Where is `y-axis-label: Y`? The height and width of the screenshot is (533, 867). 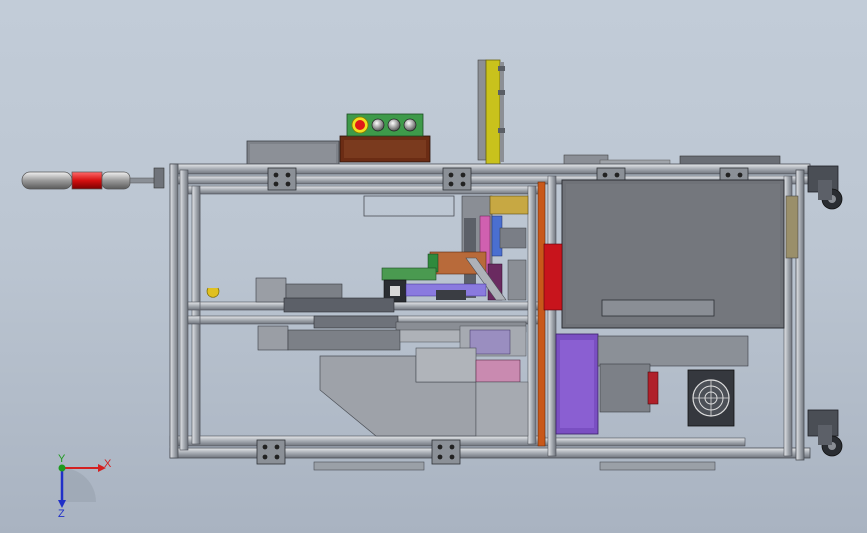
y-axis-label: Y is located at coordinates (62, 459).